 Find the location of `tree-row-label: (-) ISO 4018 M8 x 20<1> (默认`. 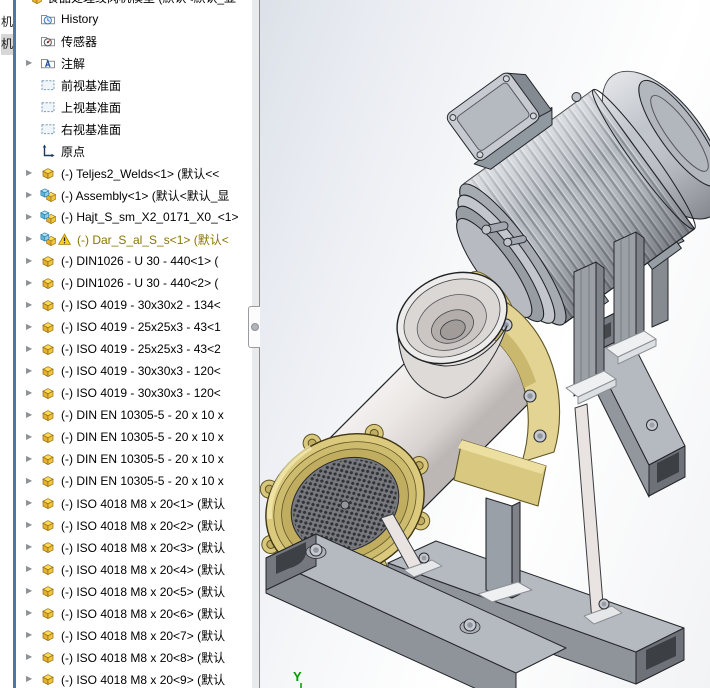

tree-row-label: (-) ISO 4018 M8 x 20<1> (默认 is located at coordinates (143, 503).